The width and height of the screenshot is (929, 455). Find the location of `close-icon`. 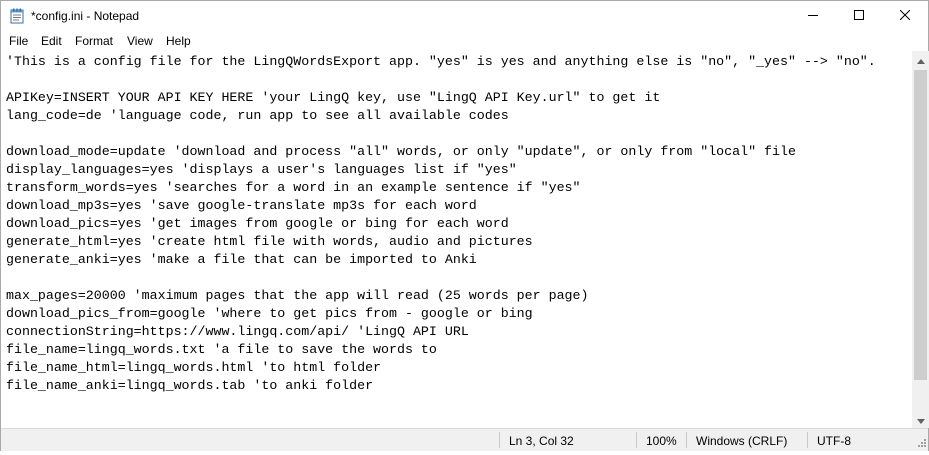

close-icon is located at coordinates (905, 16).